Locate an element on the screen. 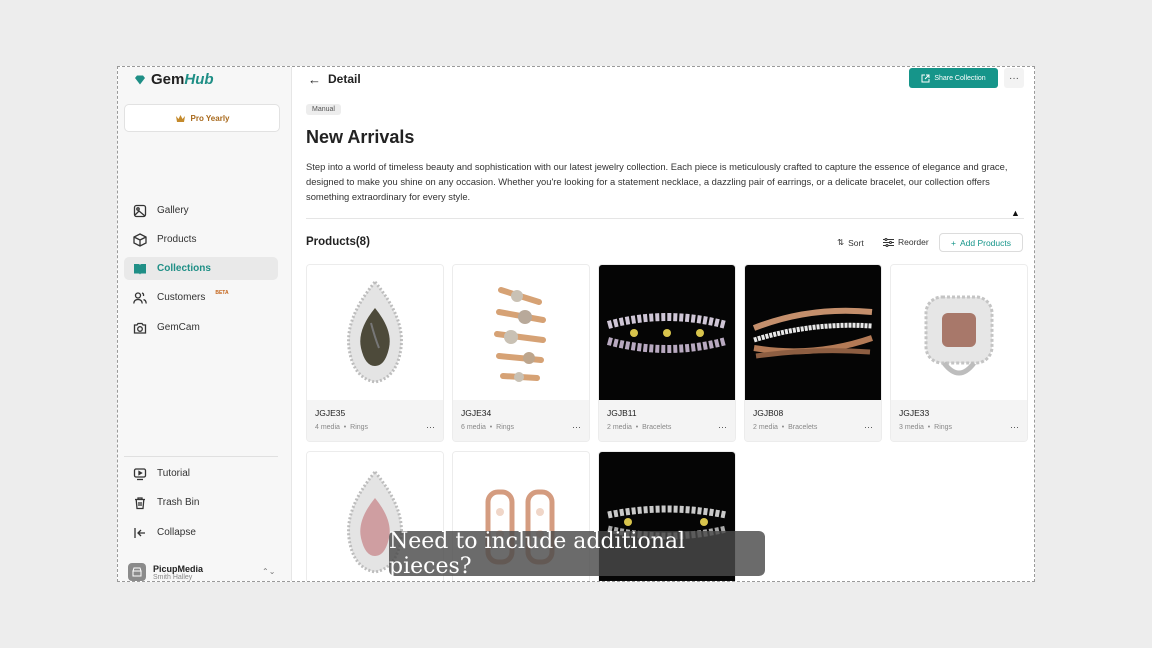 The height and width of the screenshot is (648, 1152). share-collection-button: Share Collection is located at coordinates (953, 78).